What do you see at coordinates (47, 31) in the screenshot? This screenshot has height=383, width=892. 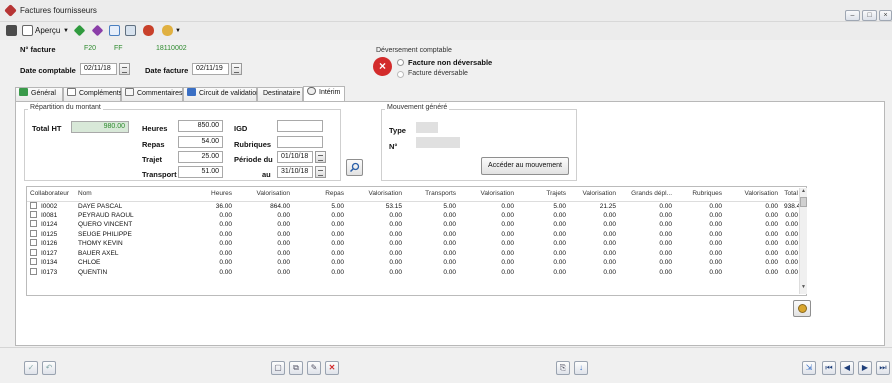 I see `apercu-button: Aperçu` at bounding box center [47, 31].